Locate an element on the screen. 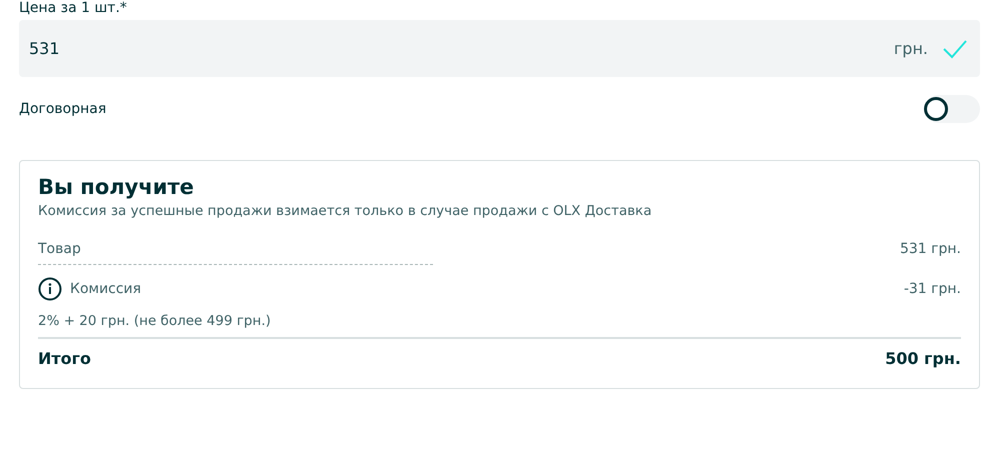 Image resolution: width=1000 pixels, height=458 pixels. currency-label: грн. is located at coordinates (911, 48).